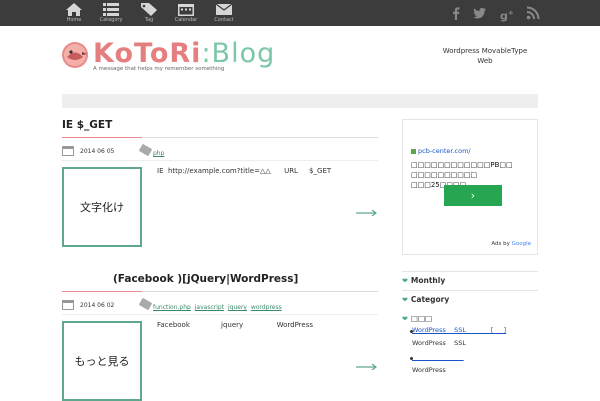 The width and height of the screenshot is (600, 401). I want to click on nav-category: Category, so click(111, 13).